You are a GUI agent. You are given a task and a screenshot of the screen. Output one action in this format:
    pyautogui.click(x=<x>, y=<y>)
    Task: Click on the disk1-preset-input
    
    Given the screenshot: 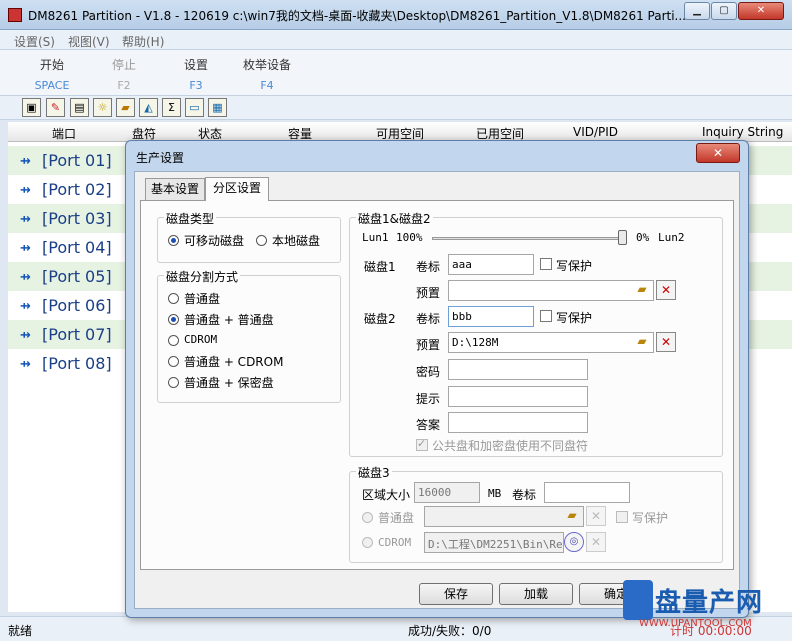 What is the action you would take?
    pyautogui.click(x=551, y=290)
    